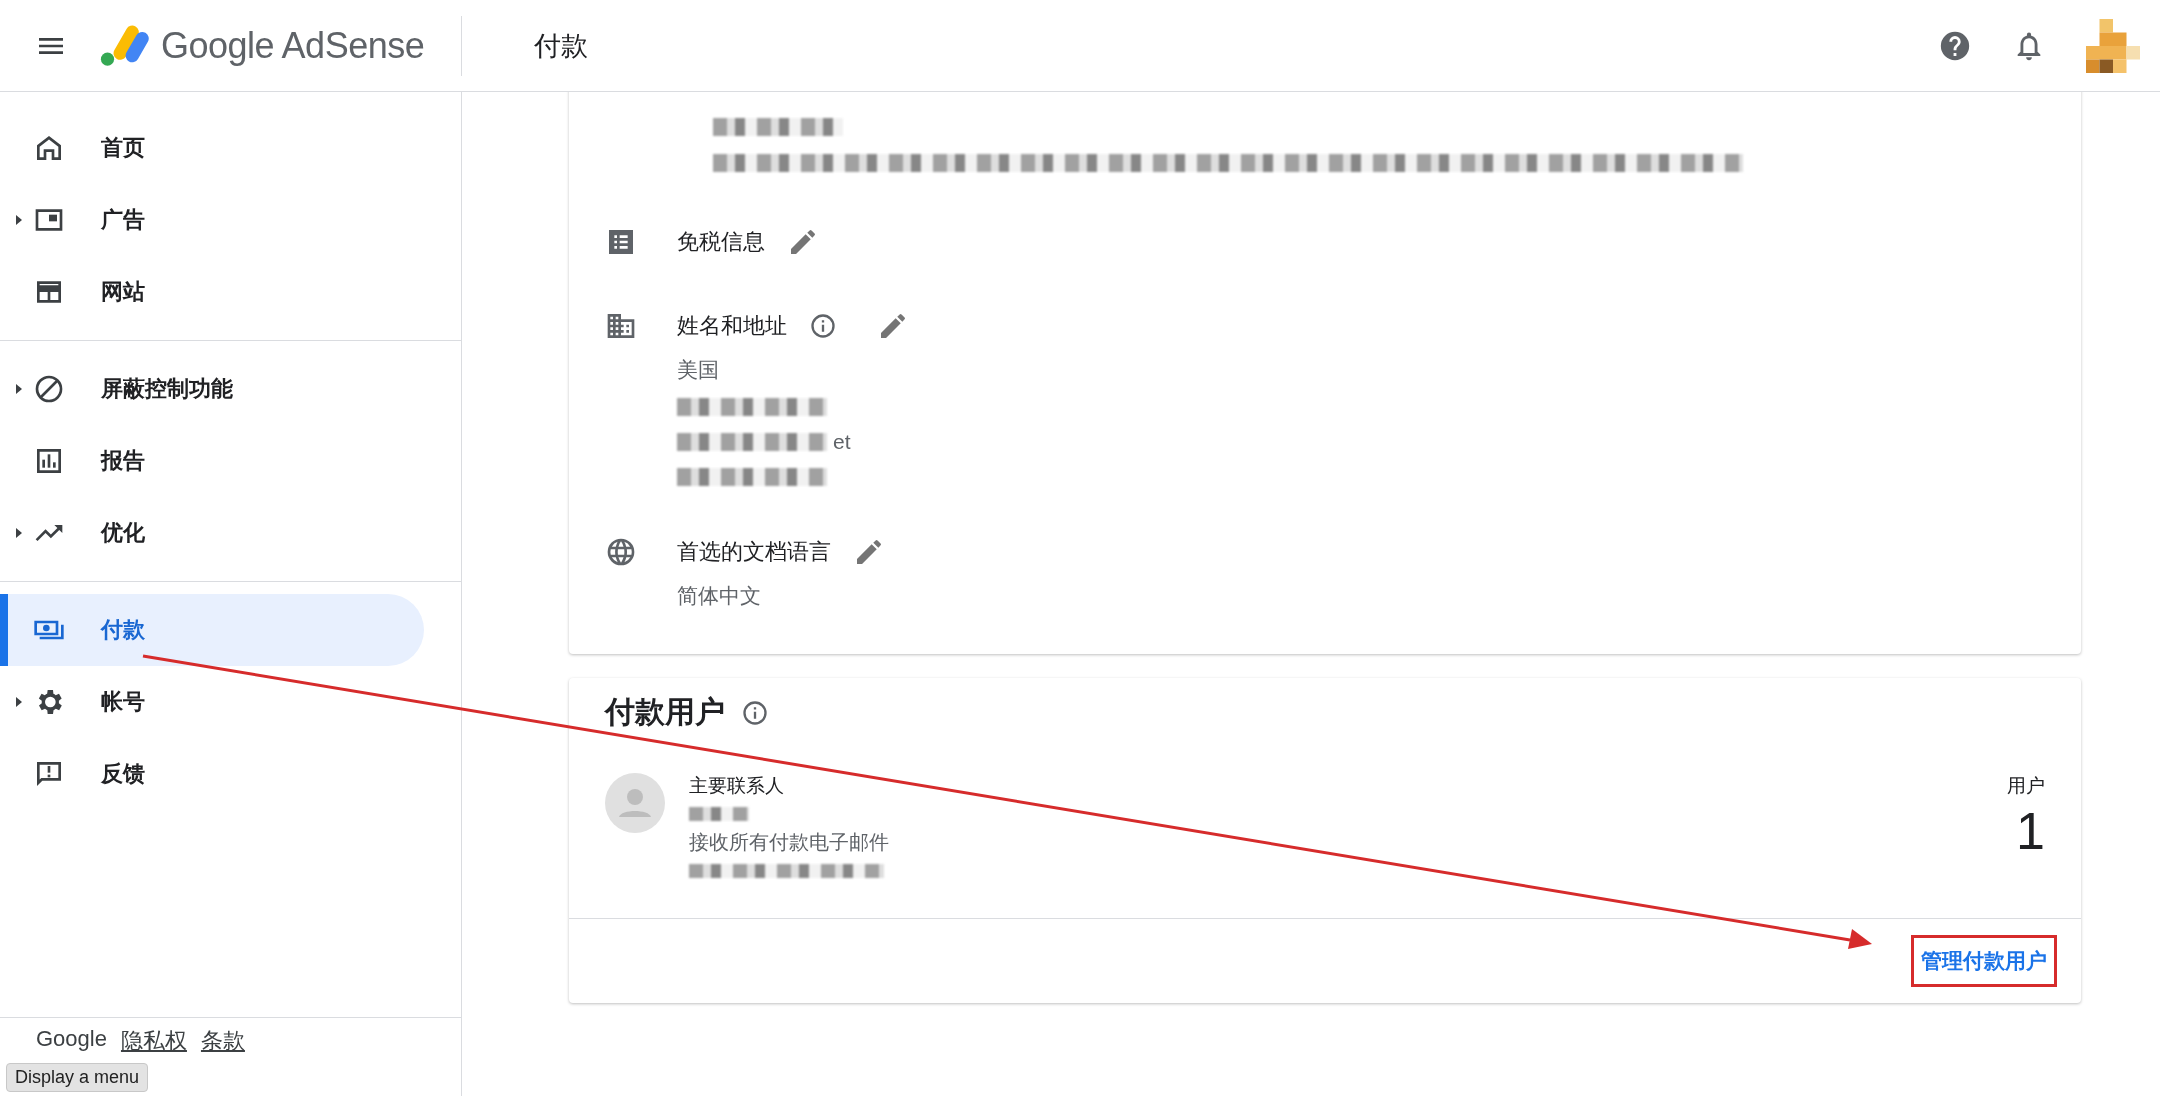 This screenshot has width=2160, height=1096. Describe the element at coordinates (77, 1077) in the screenshot. I see `tooltip: Display a menu` at that location.